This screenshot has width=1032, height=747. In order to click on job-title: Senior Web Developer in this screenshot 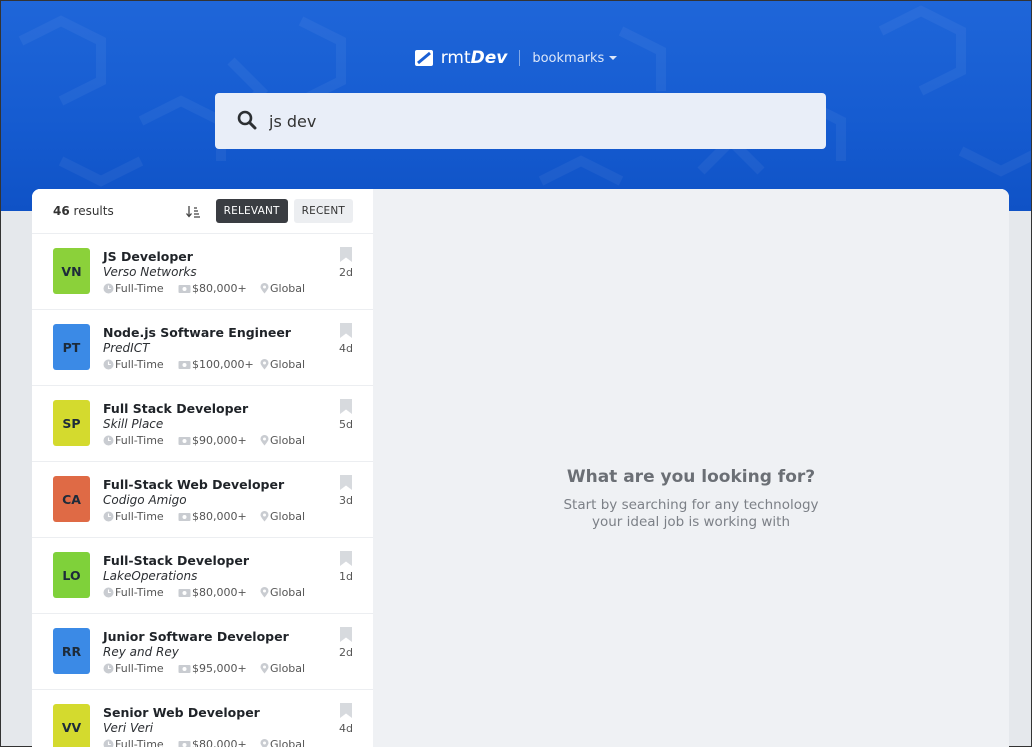, I will do `click(181, 712)`.